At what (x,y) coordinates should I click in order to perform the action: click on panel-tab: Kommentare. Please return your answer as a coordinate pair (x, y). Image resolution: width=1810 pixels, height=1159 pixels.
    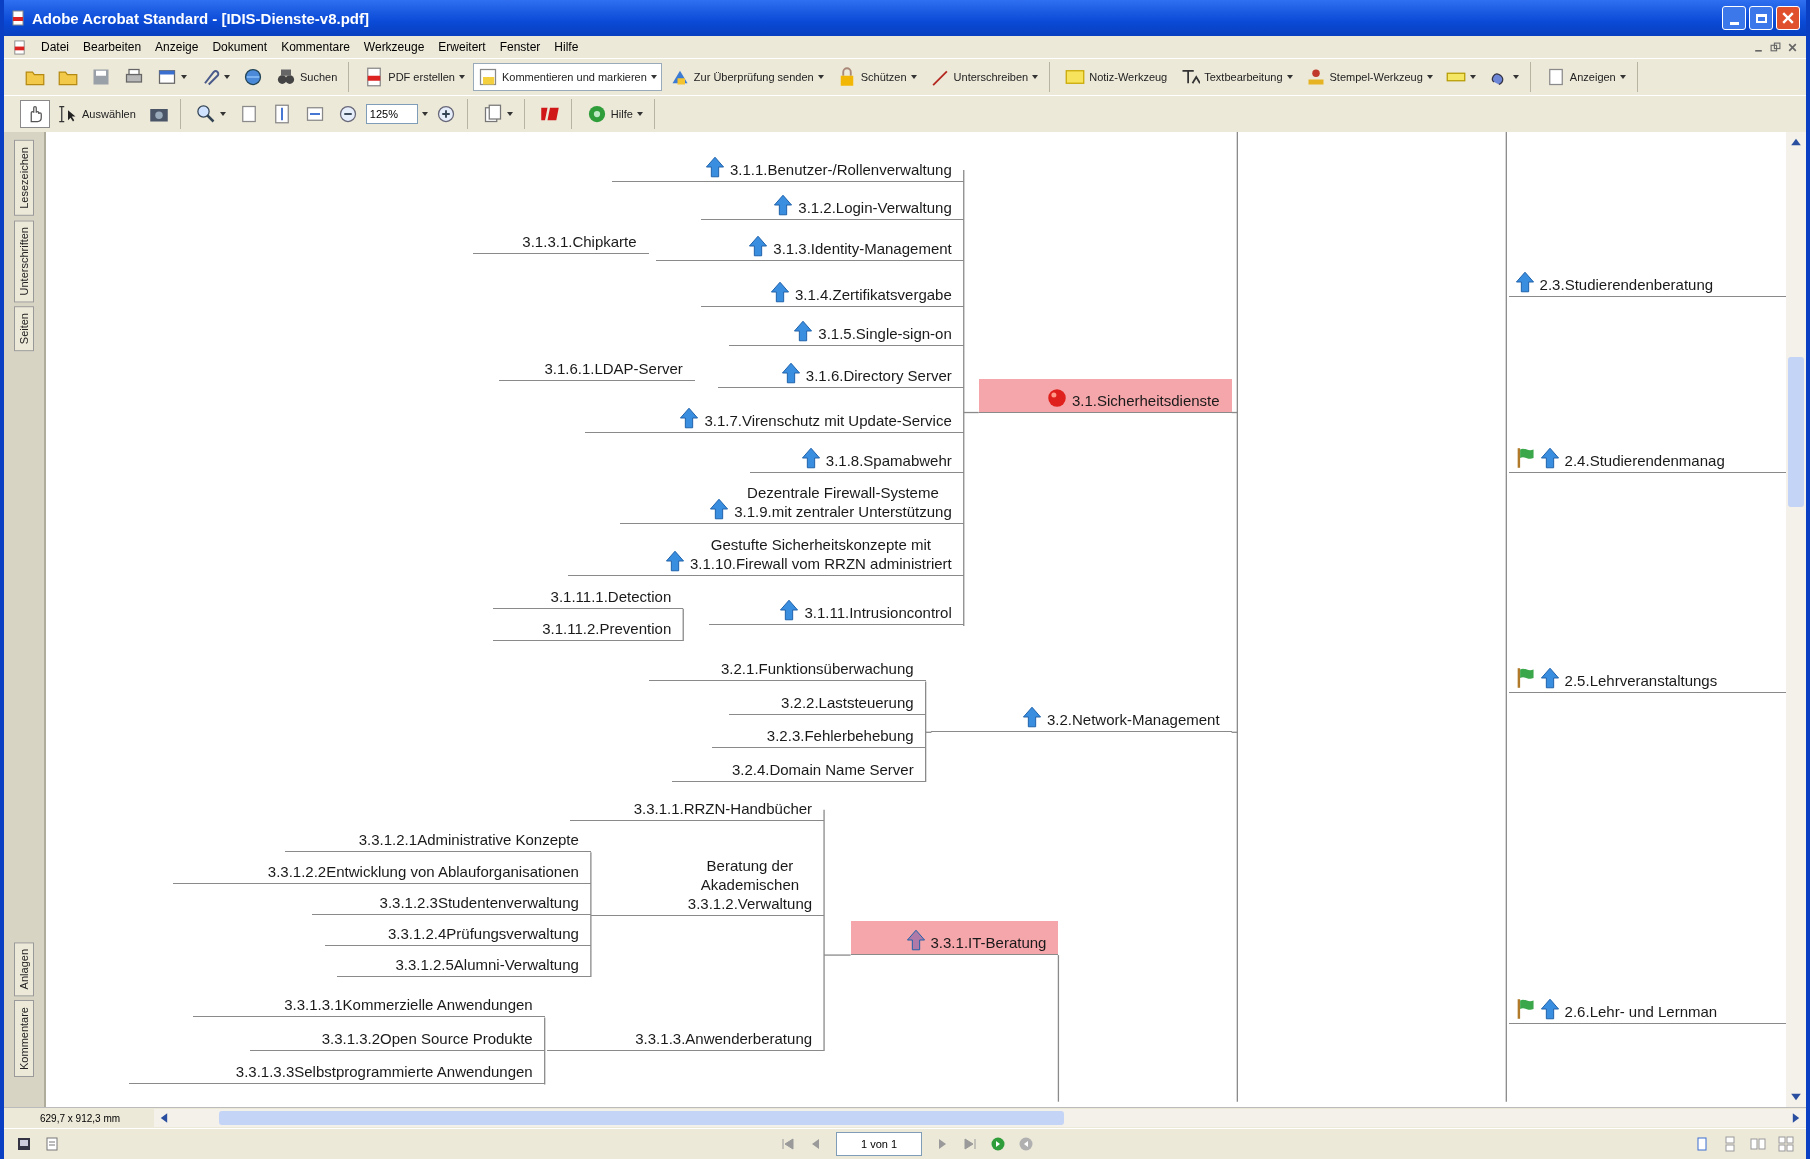
    Looking at the image, I should click on (24, 1038).